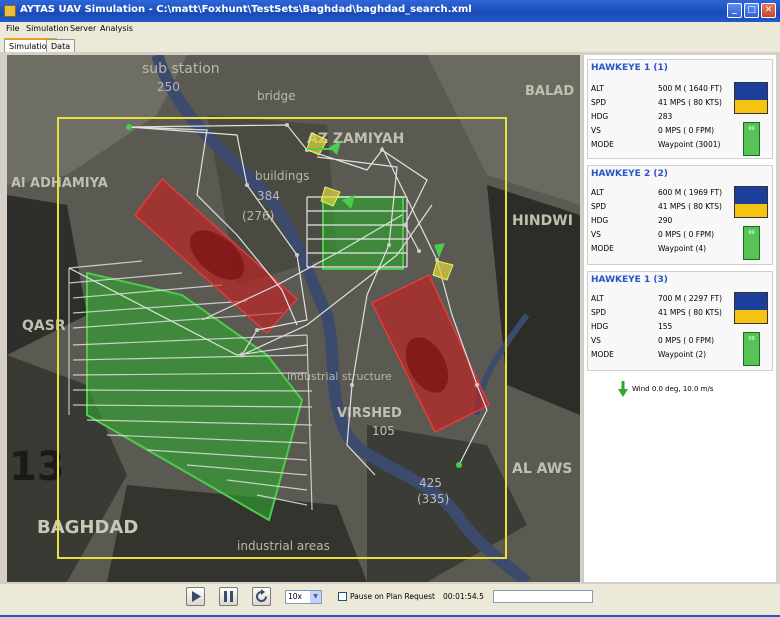  What do you see at coordinates (268, 196) in the screenshot?
I see `map-label-384: 384` at bounding box center [268, 196].